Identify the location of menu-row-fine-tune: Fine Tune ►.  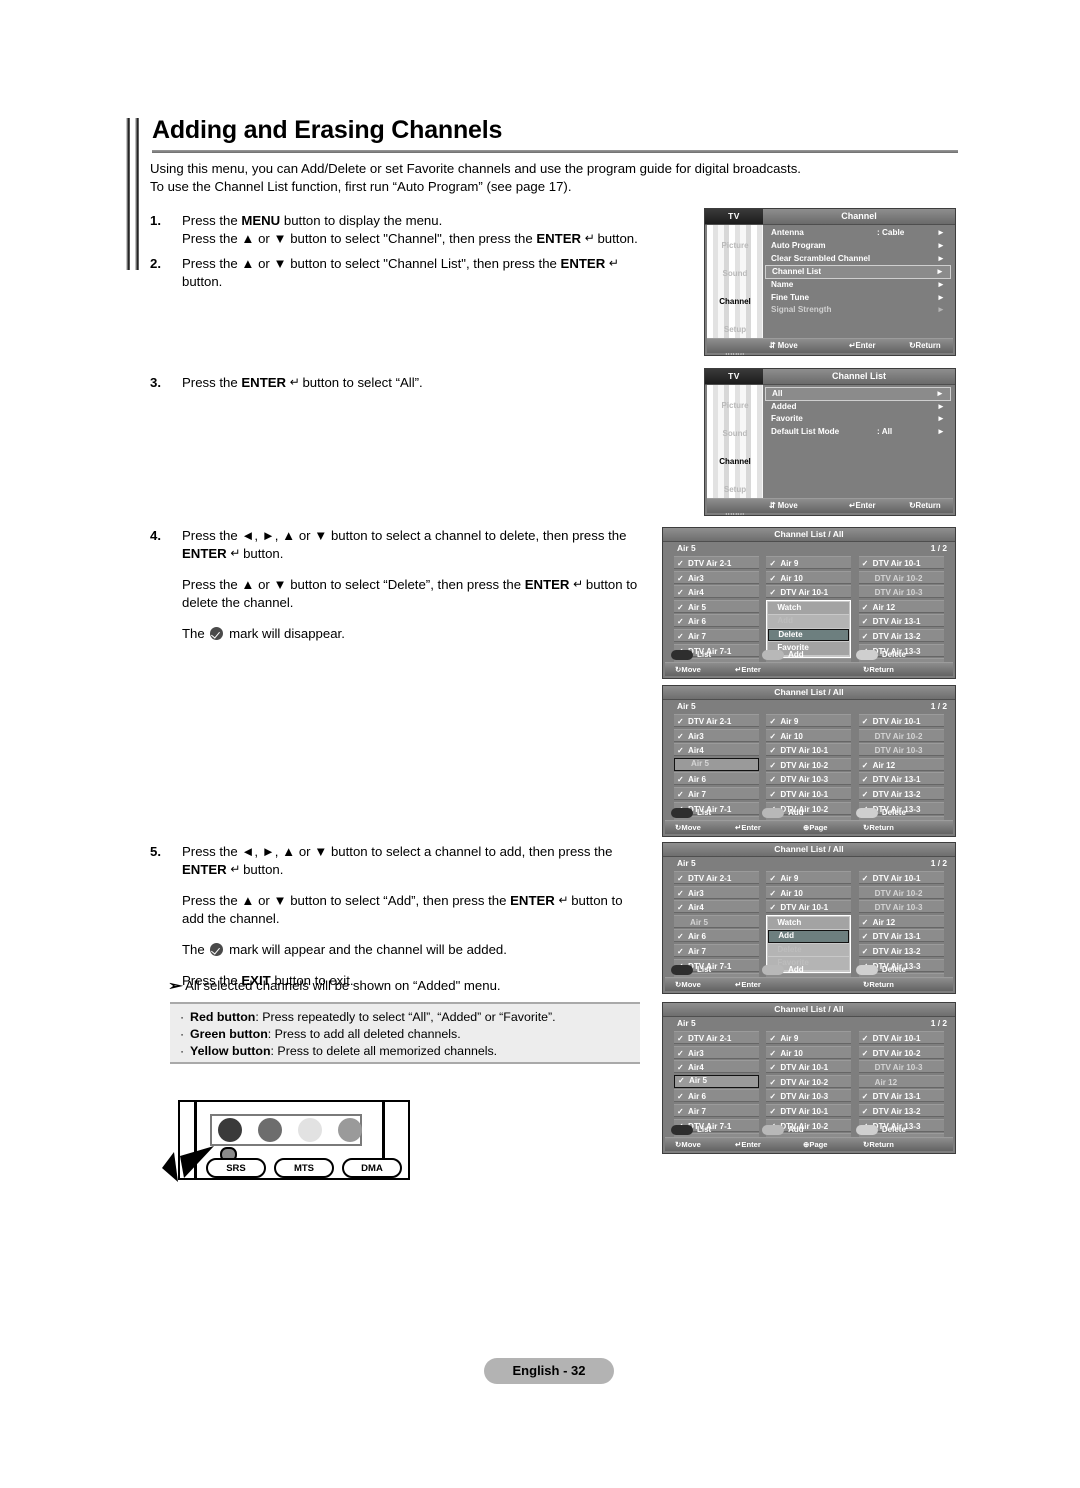
(858, 298).